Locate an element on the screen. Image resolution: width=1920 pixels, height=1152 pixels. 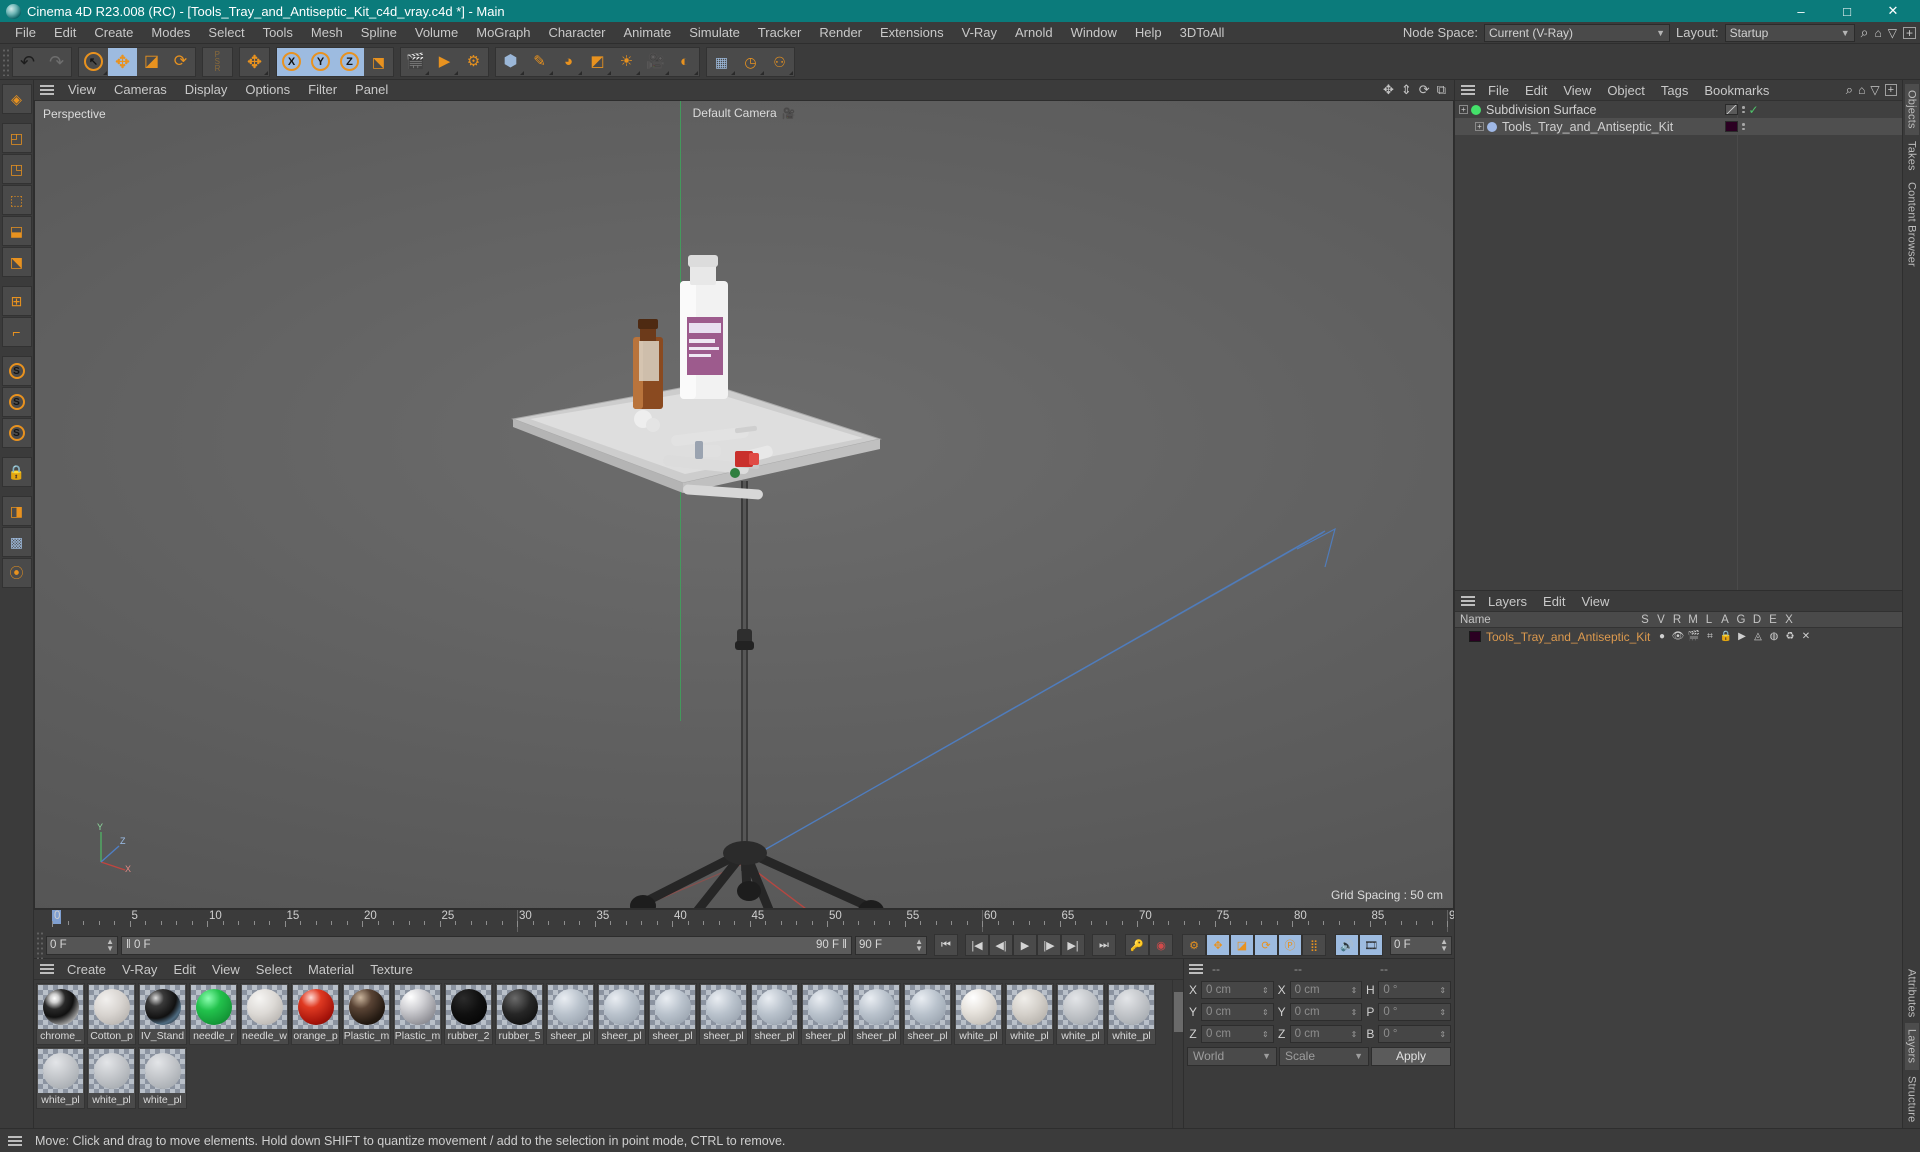
position-key-button: ✥ is located at coordinates (1218, 945).